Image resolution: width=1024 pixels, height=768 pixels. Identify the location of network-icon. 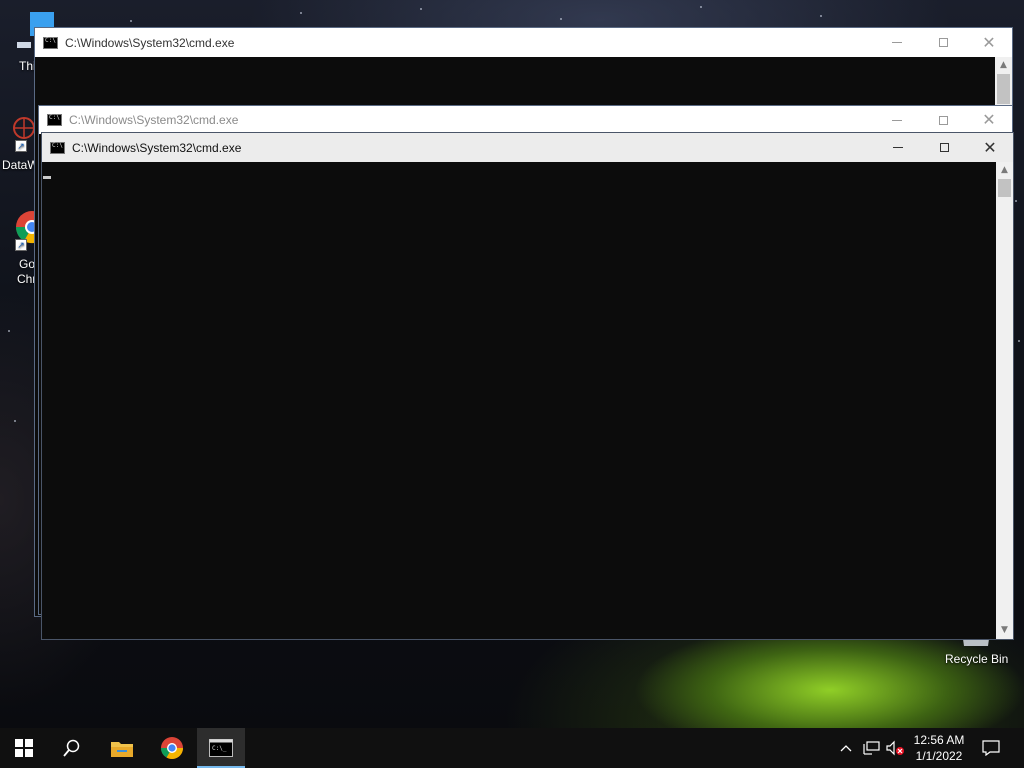
(871, 748).